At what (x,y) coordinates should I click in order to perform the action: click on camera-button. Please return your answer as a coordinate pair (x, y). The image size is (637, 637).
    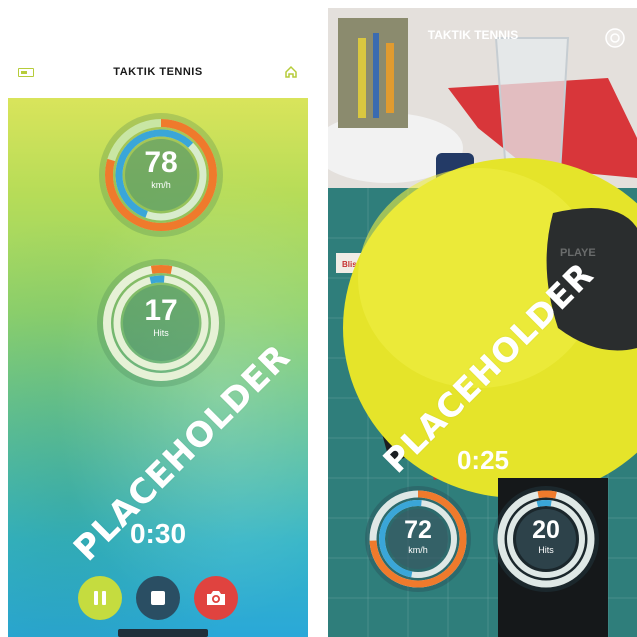
    Looking at the image, I should click on (216, 598).